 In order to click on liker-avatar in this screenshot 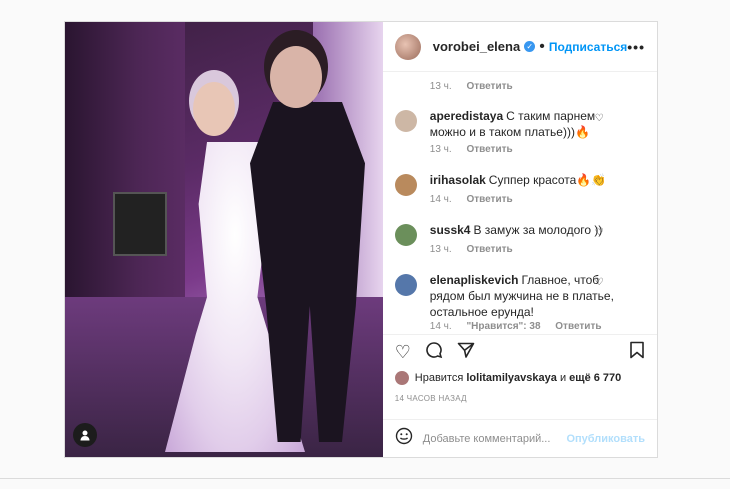, I will do `click(401, 378)`.